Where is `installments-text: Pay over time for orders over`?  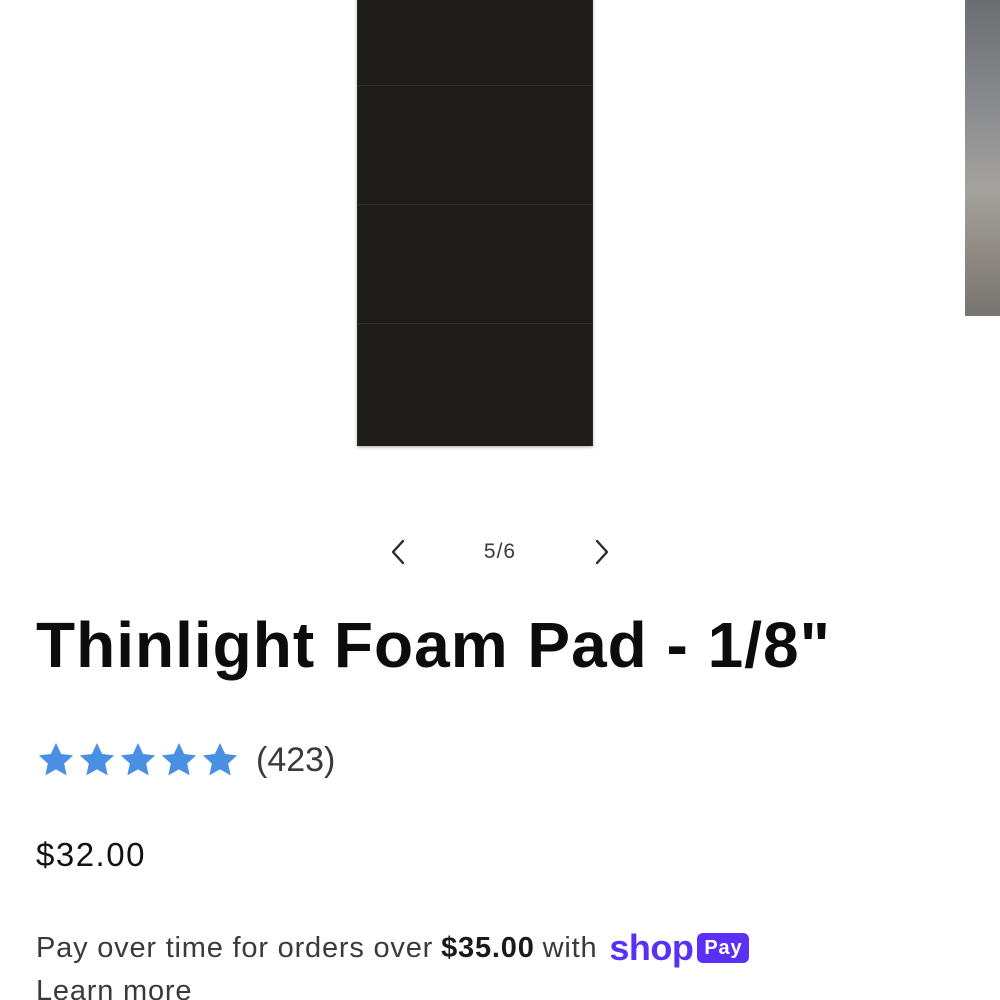 installments-text: Pay over time for orders over is located at coordinates (235, 947).